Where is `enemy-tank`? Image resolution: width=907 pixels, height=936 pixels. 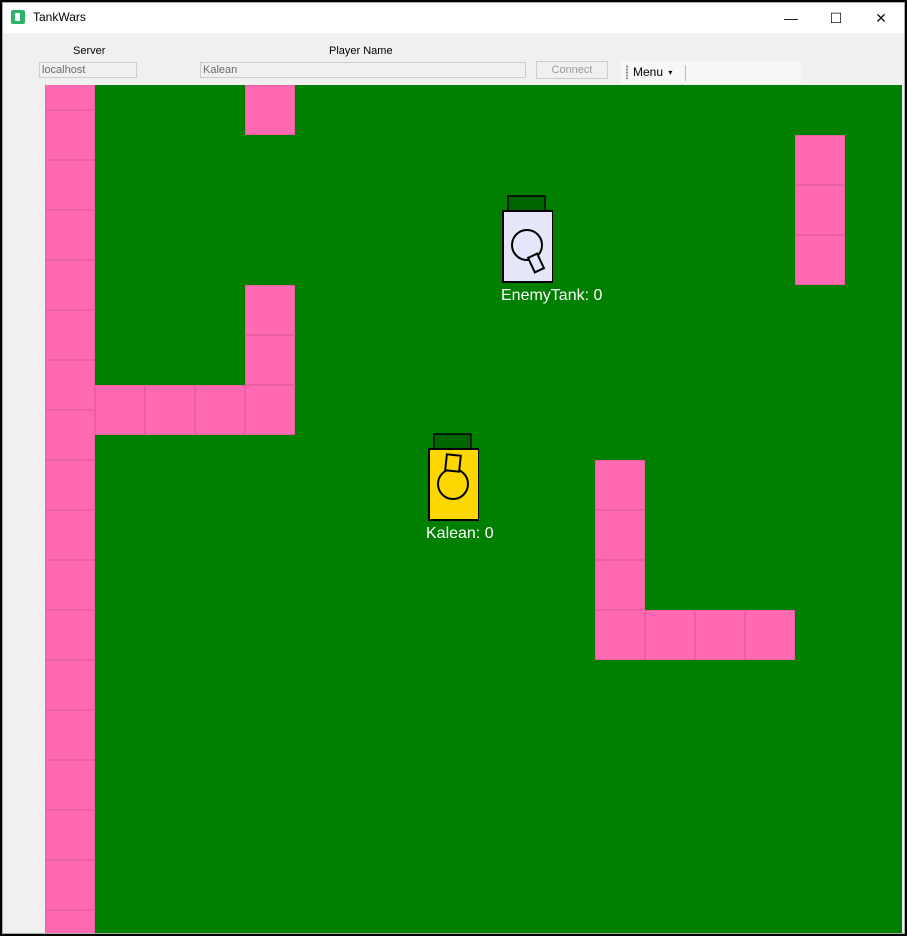 enemy-tank is located at coordinates (527, 239).